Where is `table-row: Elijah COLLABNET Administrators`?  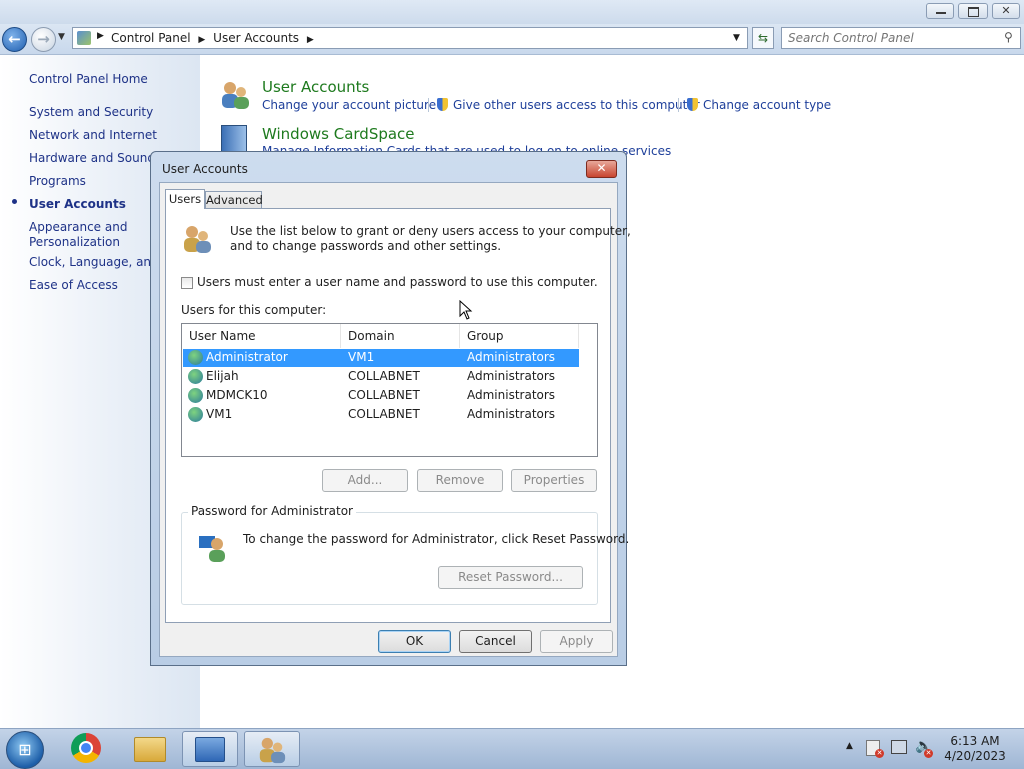
table-row: Elijah COLLABNET Administrators is located at coordinates (381, 377).